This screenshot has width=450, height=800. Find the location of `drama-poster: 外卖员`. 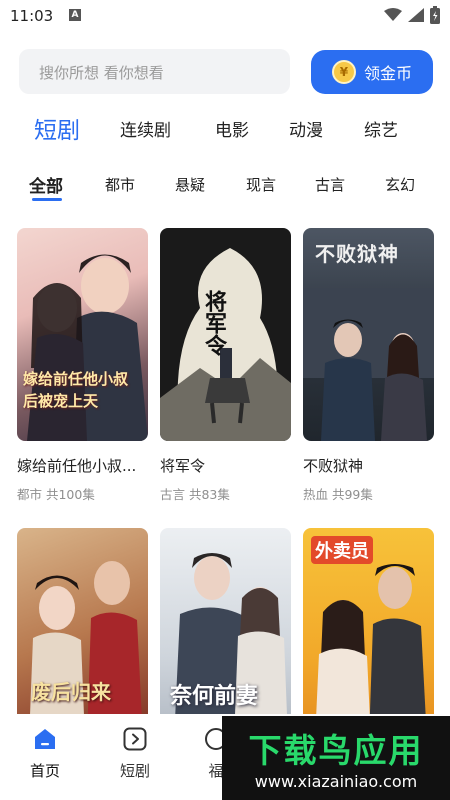

drama-poster: 外卖员 is located at coordinates (368, 634).